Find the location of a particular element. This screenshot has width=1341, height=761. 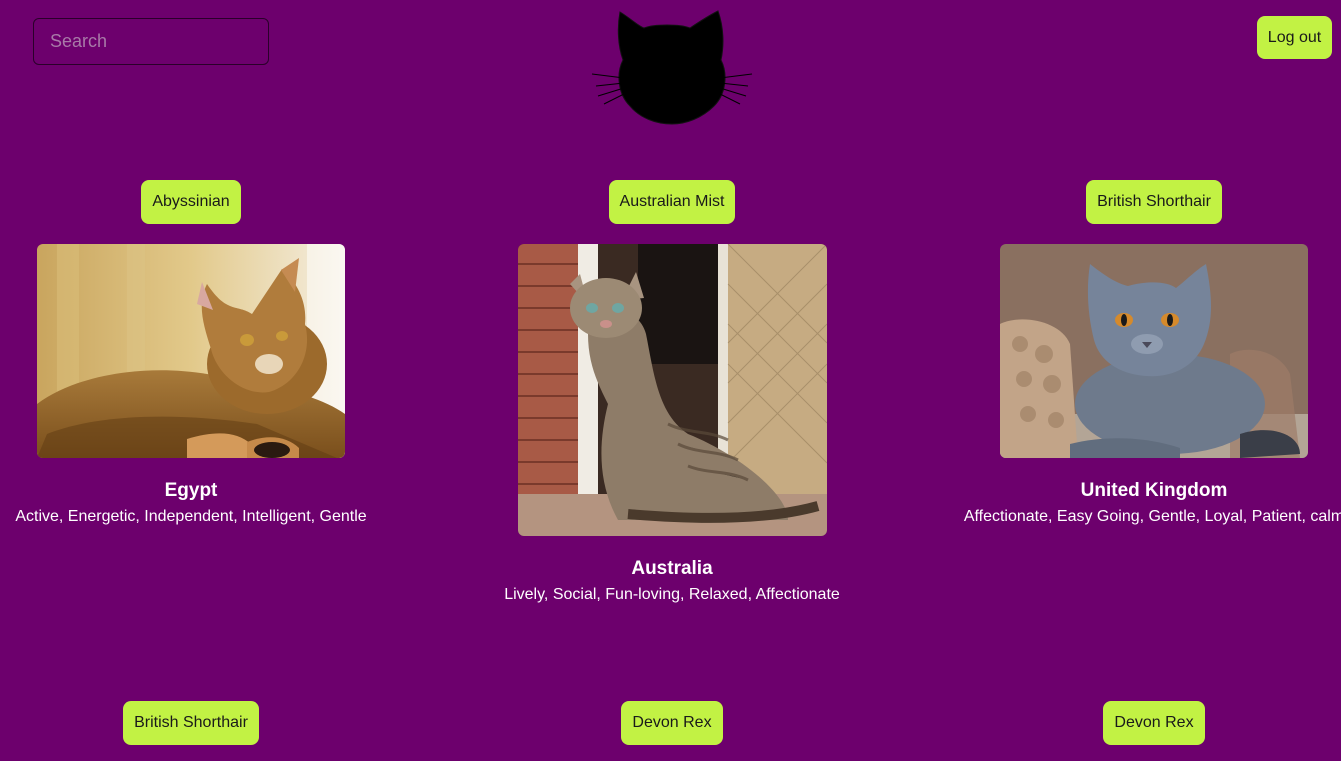

origin-country: Egypt is located at coordinates (191, 490).